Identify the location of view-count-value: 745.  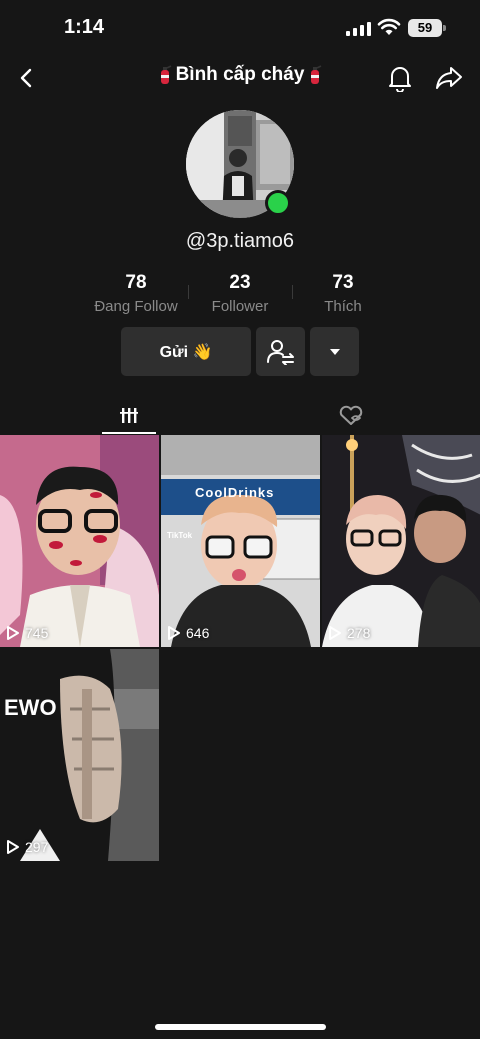
(37, 633).